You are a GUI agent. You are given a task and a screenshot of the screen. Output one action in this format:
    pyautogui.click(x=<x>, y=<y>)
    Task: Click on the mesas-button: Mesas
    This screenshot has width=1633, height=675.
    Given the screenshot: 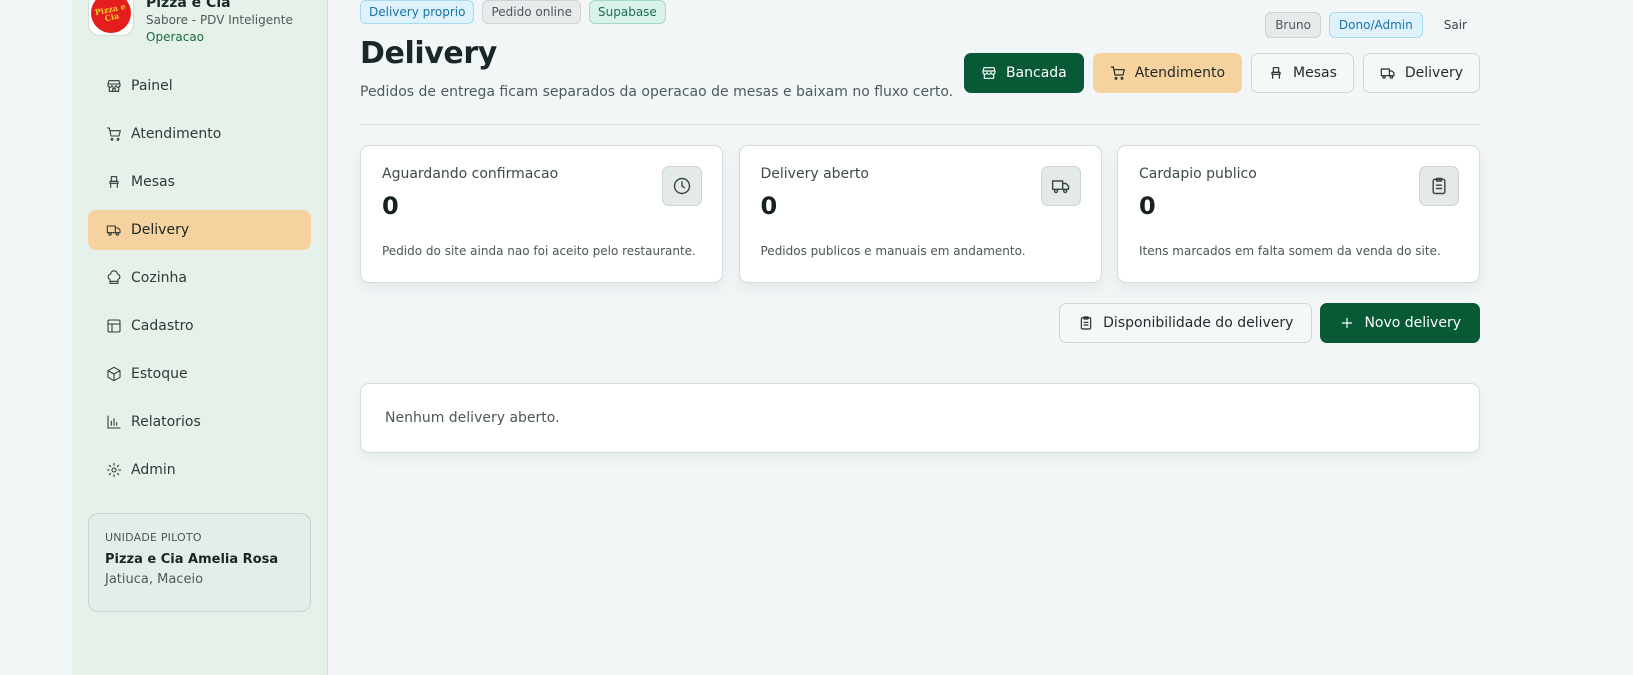 What is the action you would take?
    pyautogui.click(x=1302, y=73)
    